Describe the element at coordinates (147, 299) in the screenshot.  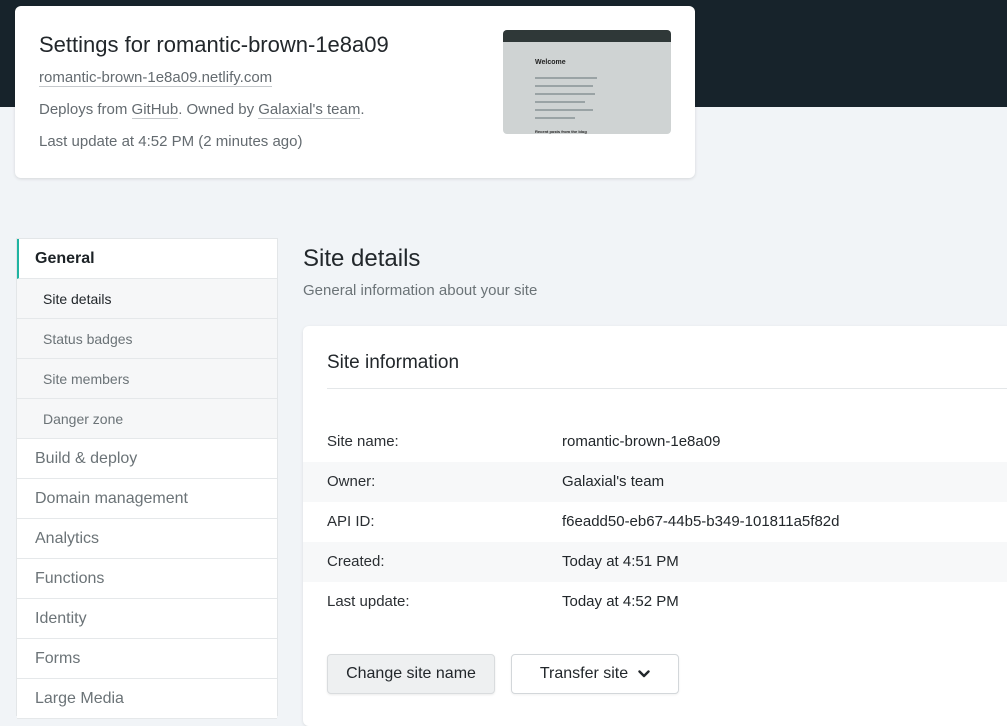
I see `sidebar-sub-site-details: Site details` at that location.